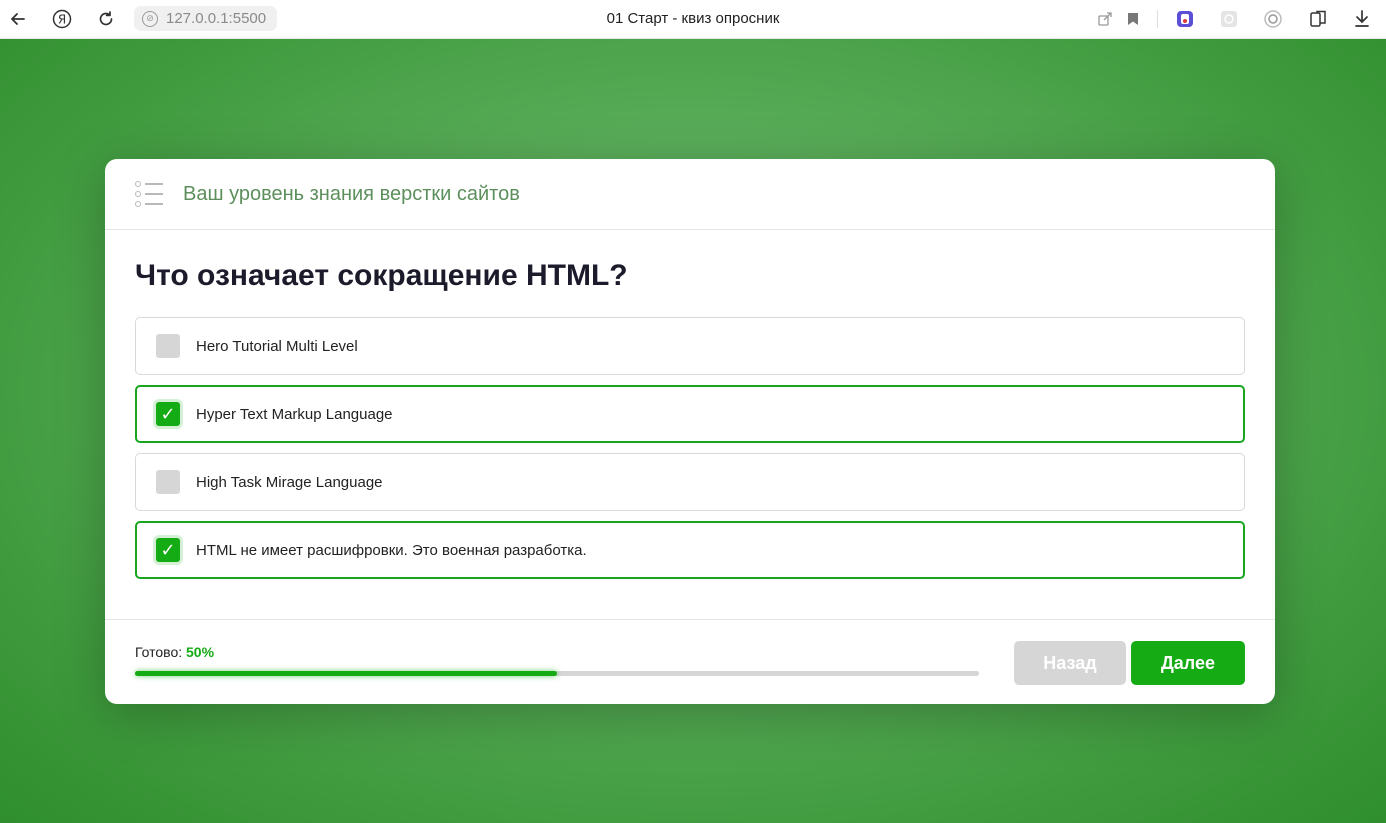 This screenshot has height=823, width=1386. Describe the element at coordinates (149, 194) in the screenshot. I see `list-icon` at that location.